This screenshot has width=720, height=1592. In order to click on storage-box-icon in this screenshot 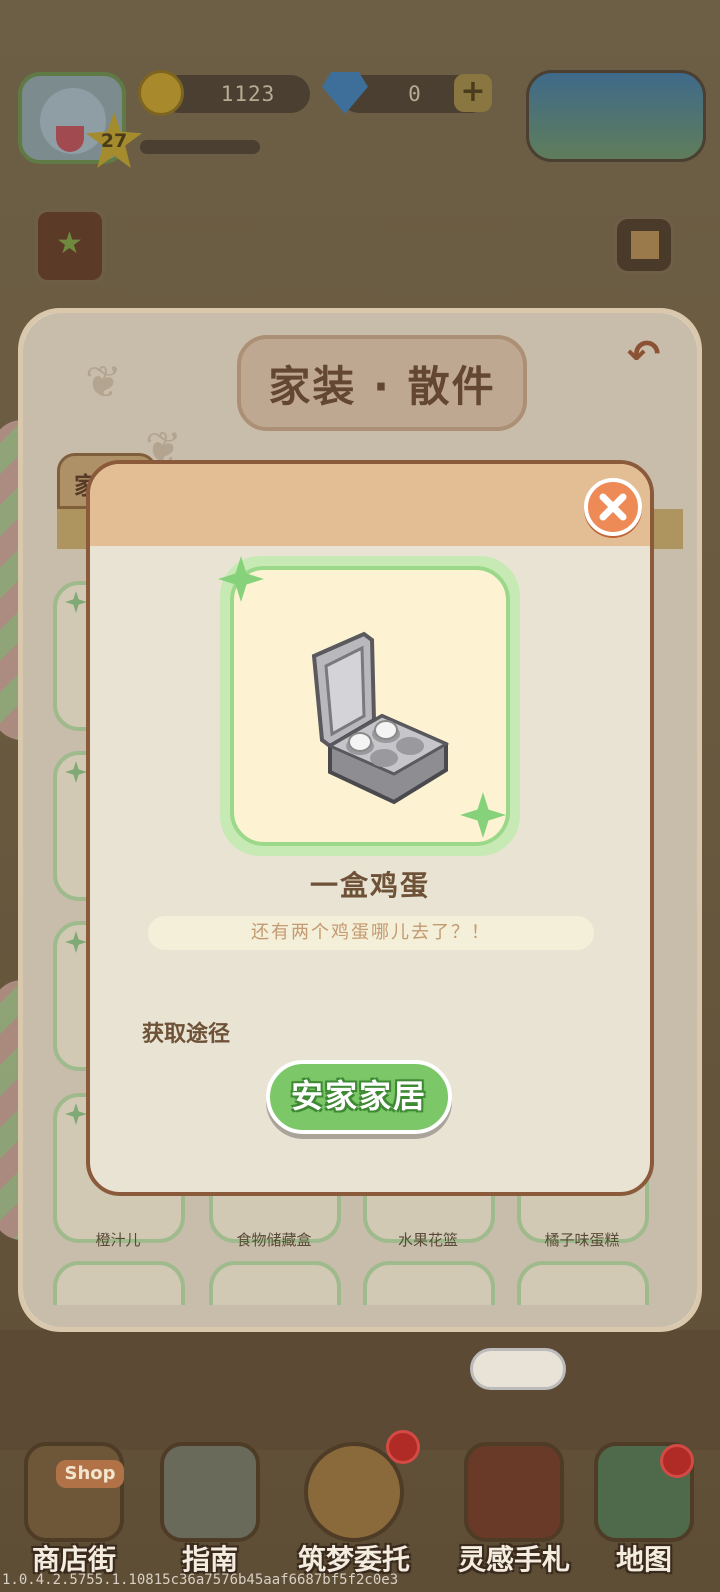, I will do `click(644, 245)`.